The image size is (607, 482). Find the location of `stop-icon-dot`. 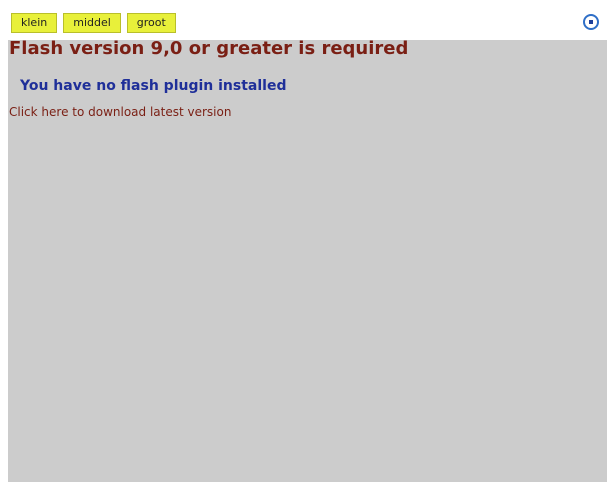

stop-icon-dot is located at coordinates (591, 22).